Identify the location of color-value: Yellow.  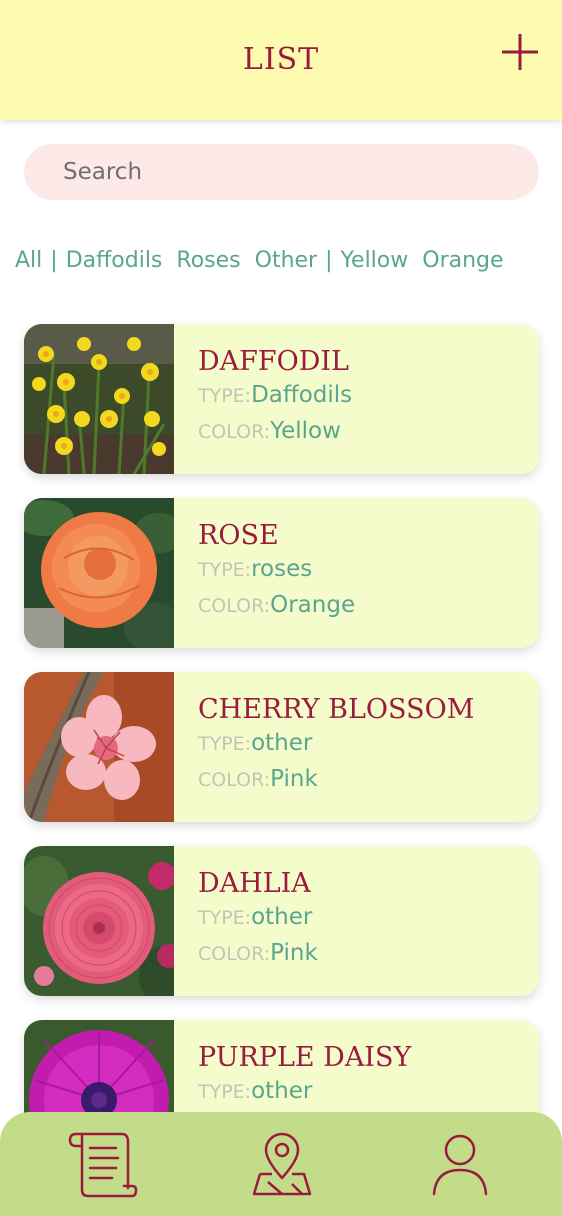
(305, 431).